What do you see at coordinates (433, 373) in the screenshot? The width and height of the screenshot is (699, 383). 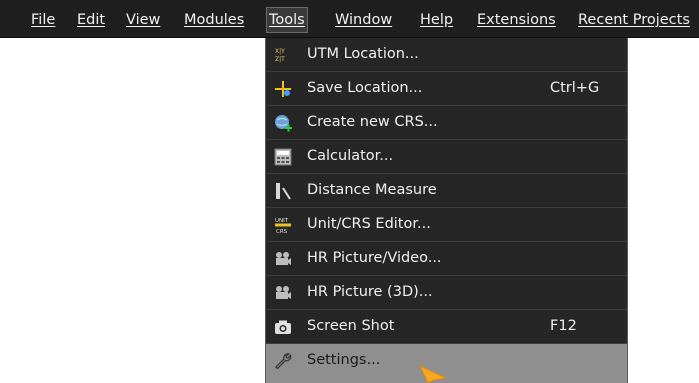 I see `mouse-pointer-icon` at bounding box center [433, 373].